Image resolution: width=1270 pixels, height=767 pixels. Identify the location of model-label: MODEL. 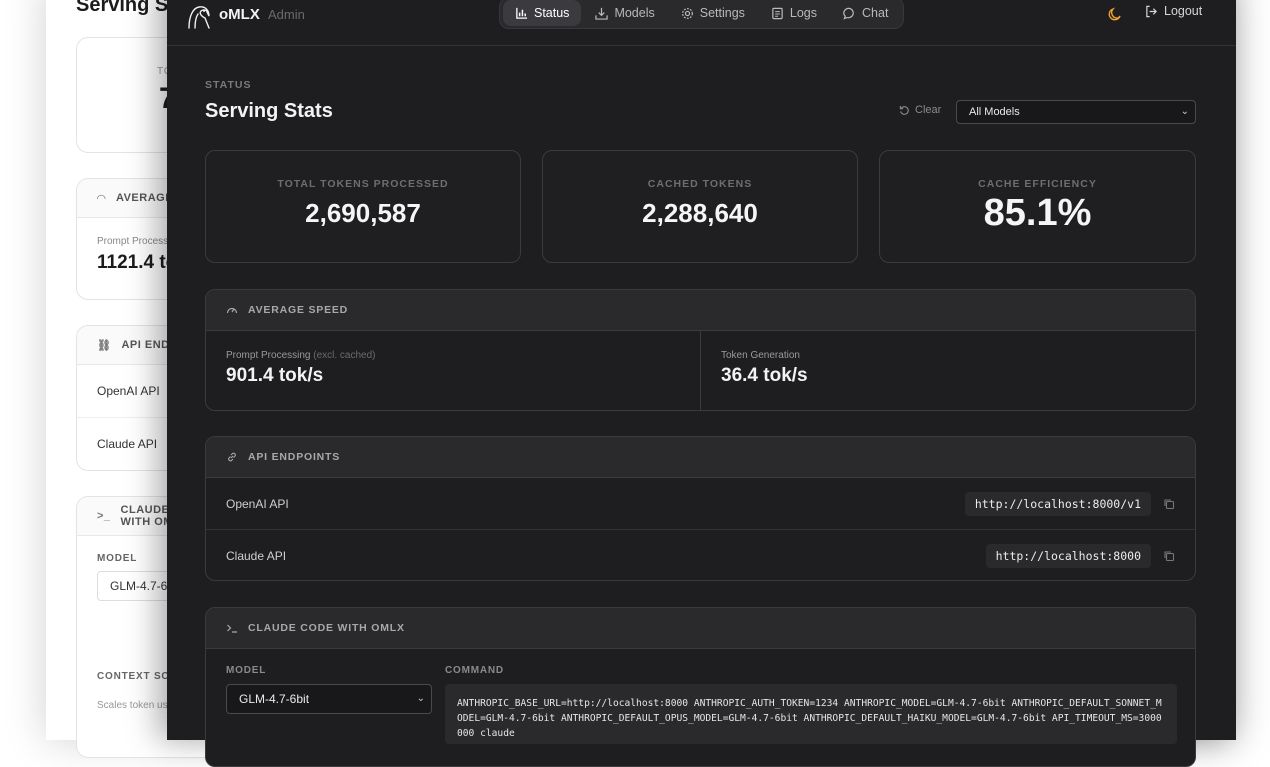
(246, 670).